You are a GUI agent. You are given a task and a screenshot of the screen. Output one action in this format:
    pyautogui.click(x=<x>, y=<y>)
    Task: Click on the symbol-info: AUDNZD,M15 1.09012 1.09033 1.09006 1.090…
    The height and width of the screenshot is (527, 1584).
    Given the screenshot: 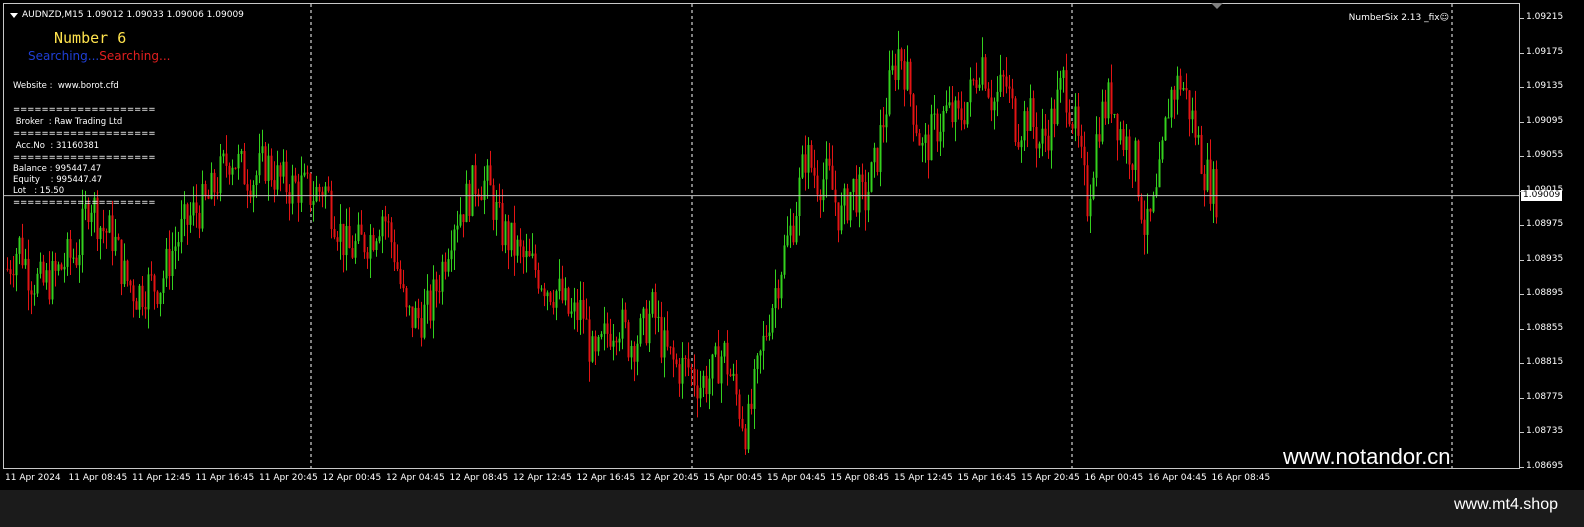 What is the action you would take?
    pyautogui.click(x=133, y=15)
    